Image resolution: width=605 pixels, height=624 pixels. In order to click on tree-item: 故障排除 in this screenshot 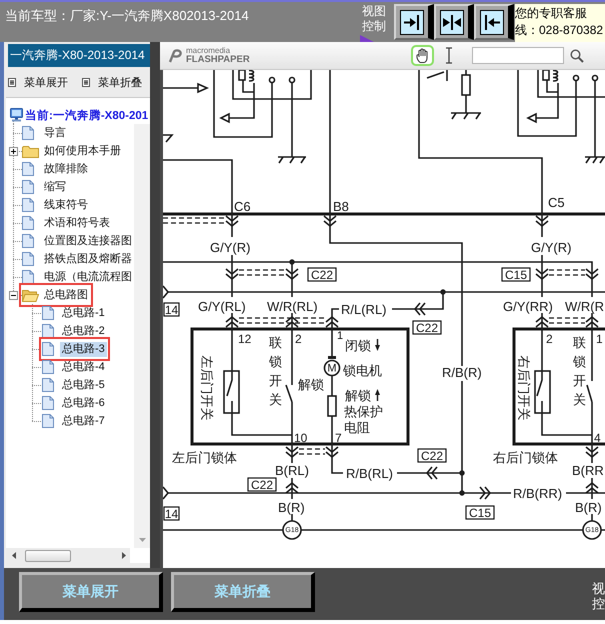, I will do `click(56, 169)`.